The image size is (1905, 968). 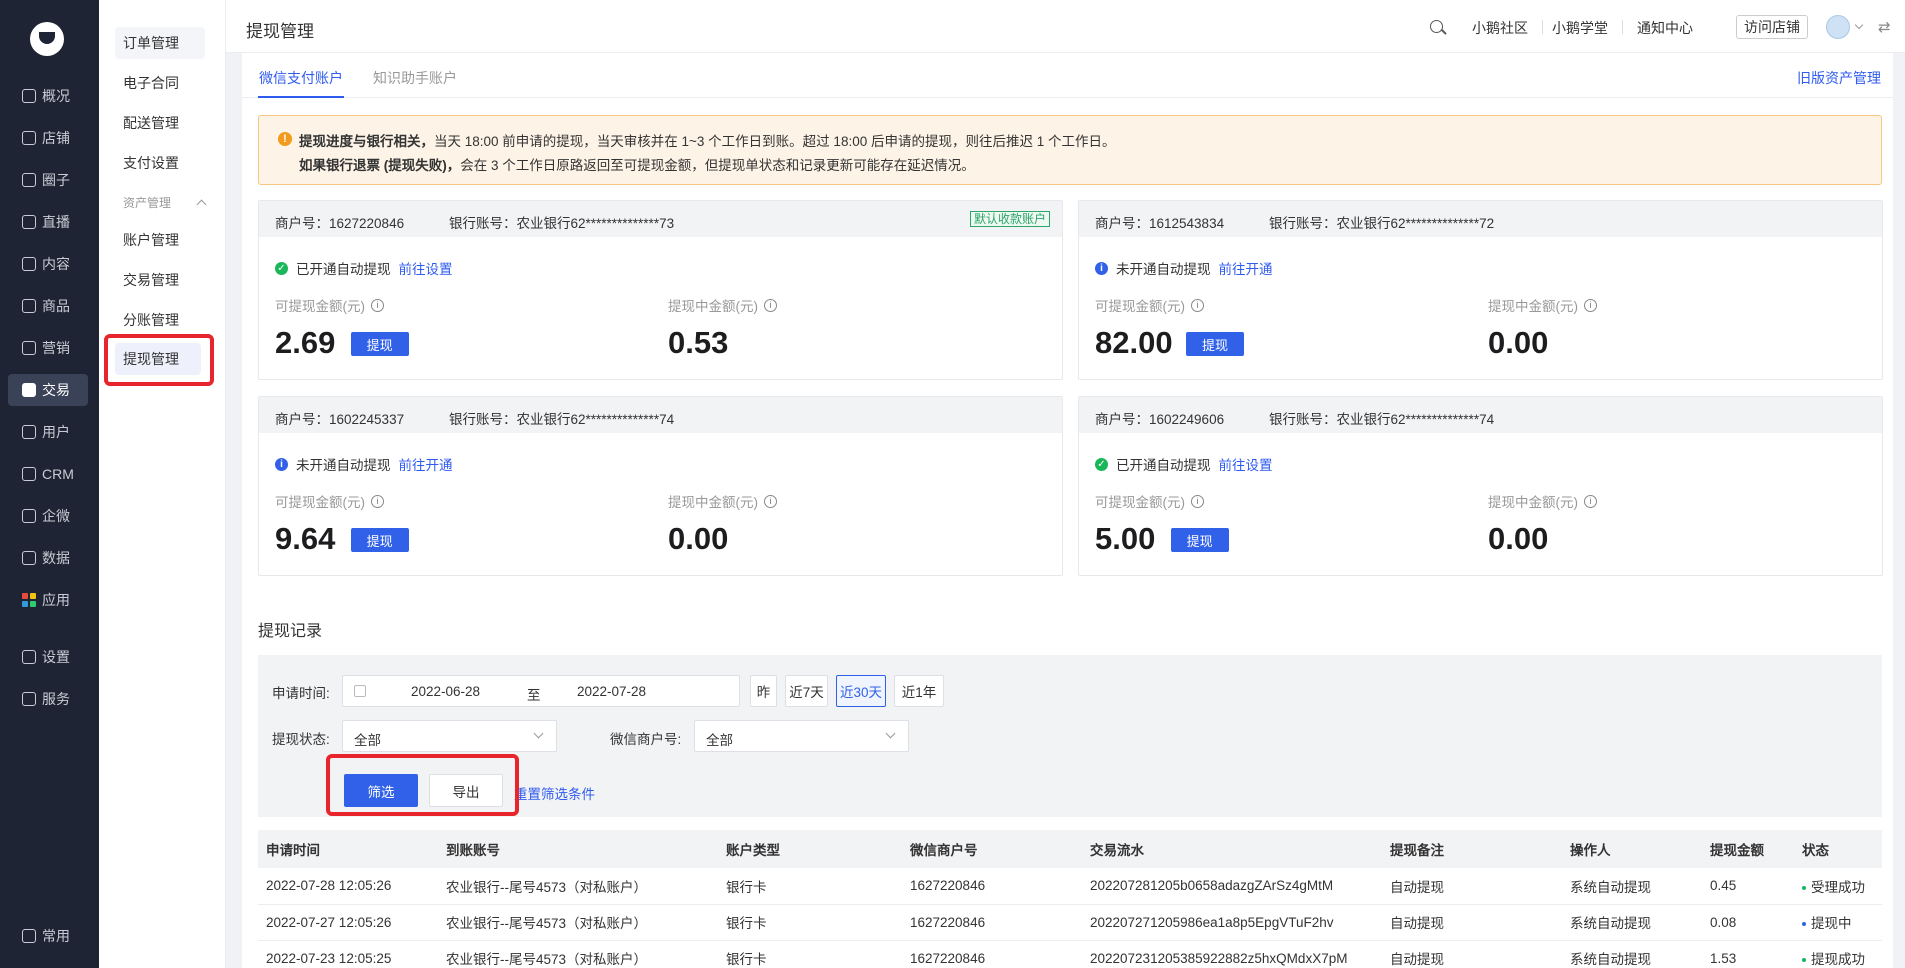 What do you see at coordinates (1065, 26) in the screenshot?
I see `top-header: 提现管理 小鹅社区 小鹅学堂 通知中心 访问店铺 ⇄` at bounding box center [1065, 26].